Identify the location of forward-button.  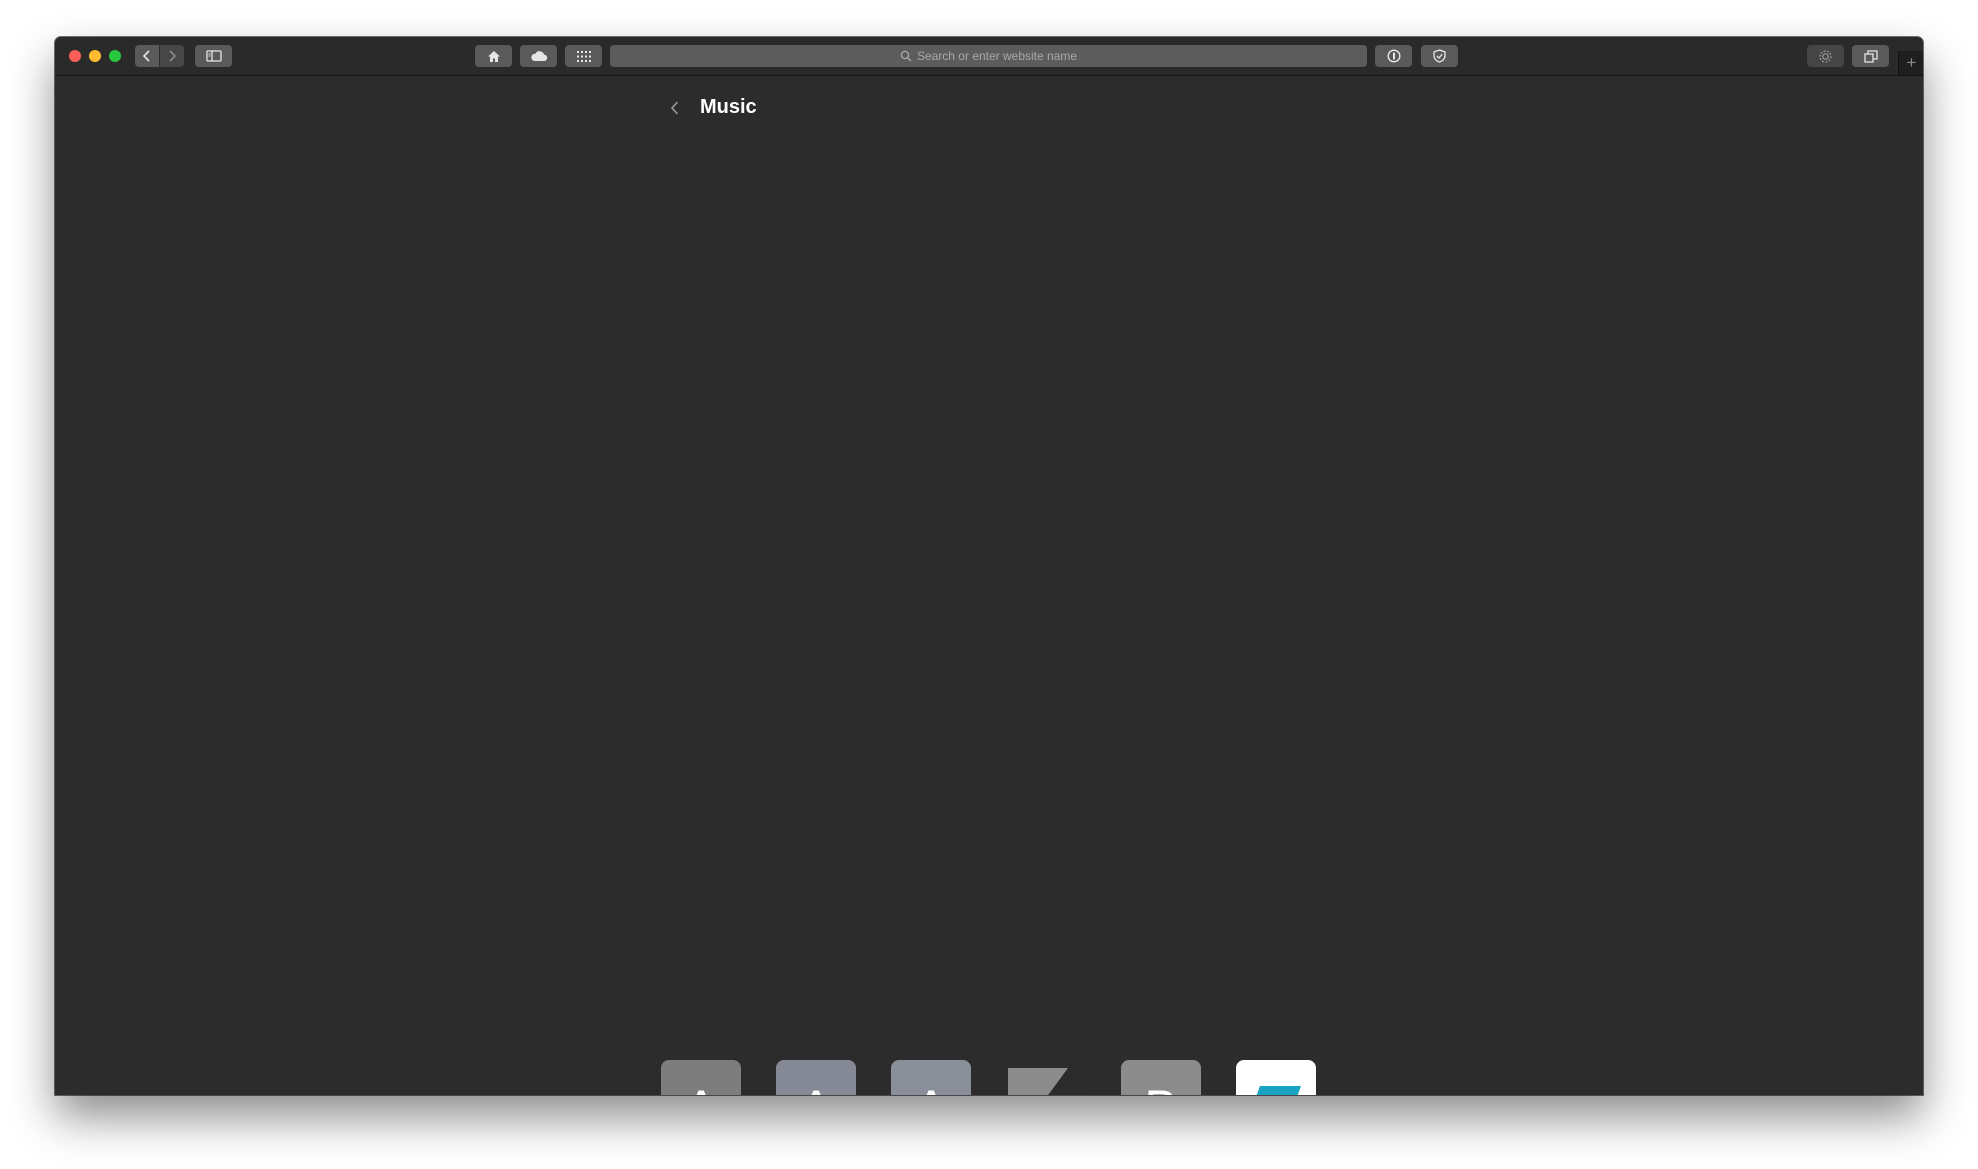
(172, 56).